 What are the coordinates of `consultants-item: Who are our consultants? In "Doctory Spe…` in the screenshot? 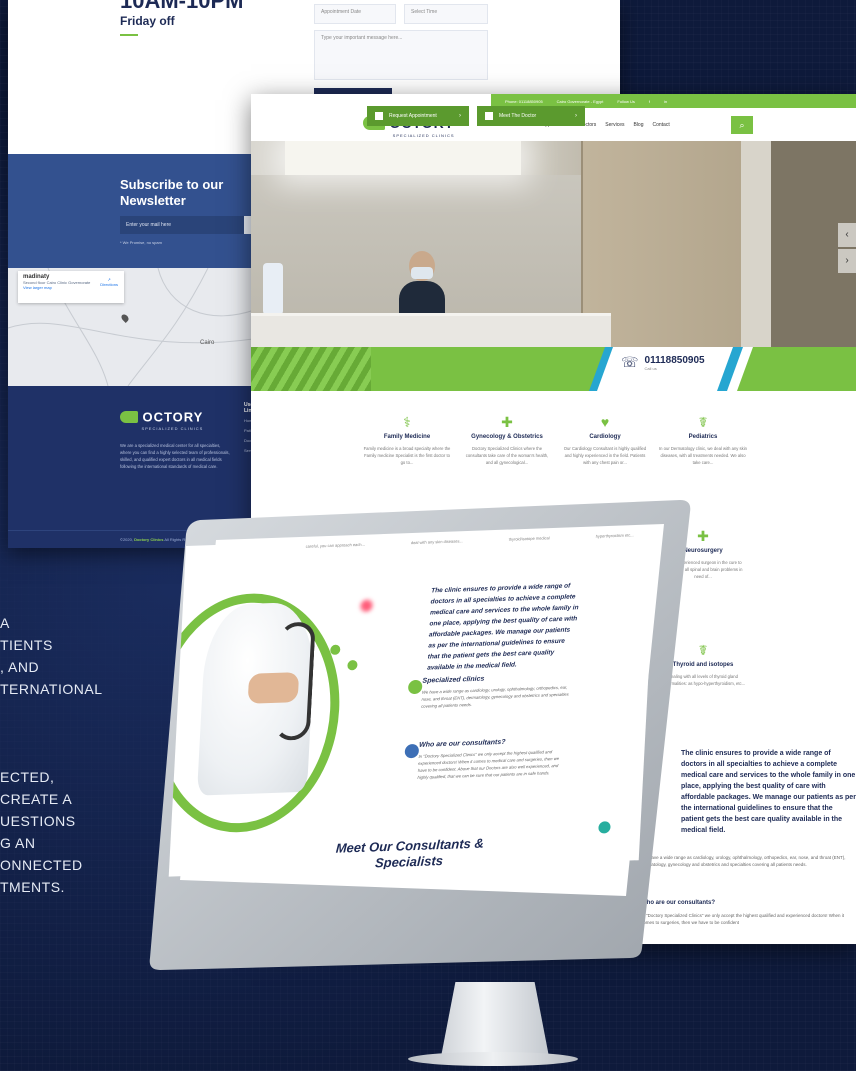 It's located at (493, 759).